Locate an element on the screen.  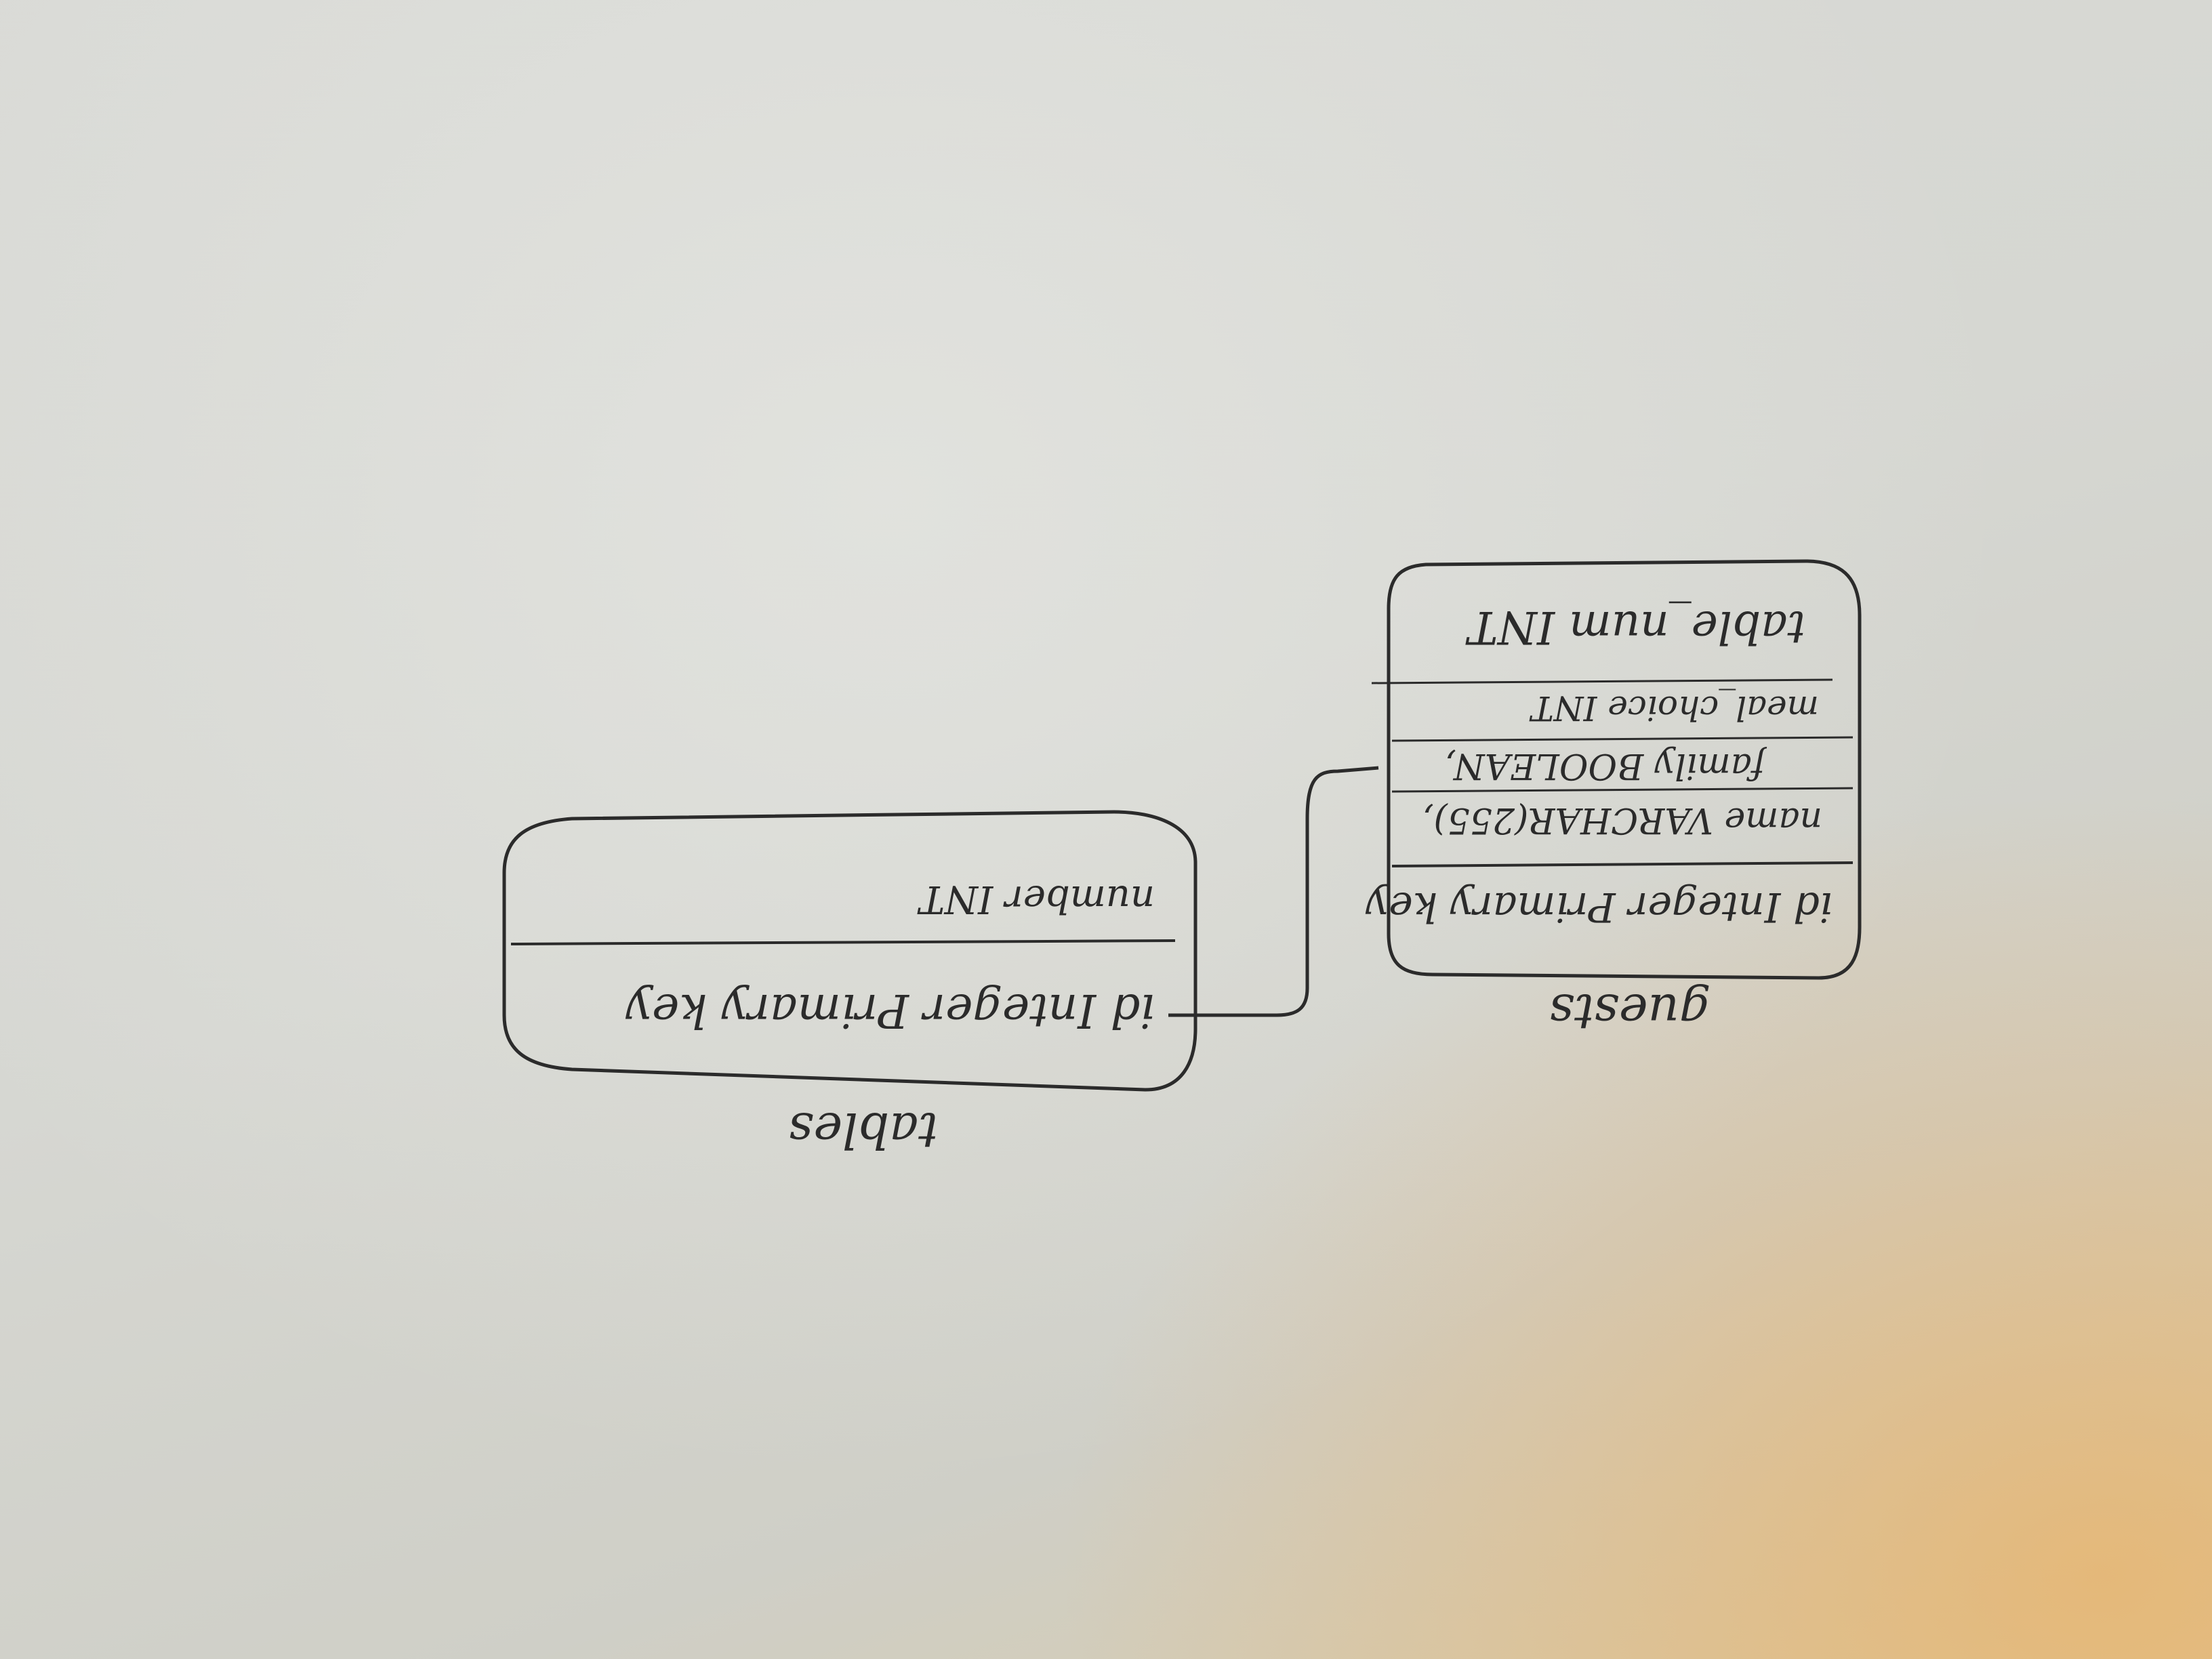
entity-tables-box is located at coordinates (849, 951).